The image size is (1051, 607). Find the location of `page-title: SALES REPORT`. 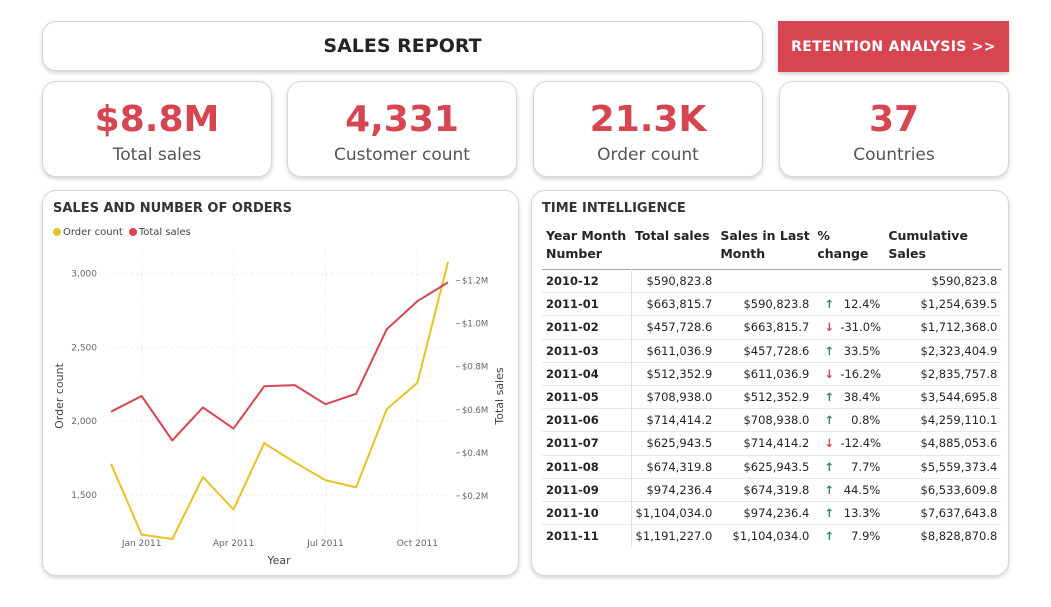

page-title: SALES REPORT is located at coordinates (402, 46).